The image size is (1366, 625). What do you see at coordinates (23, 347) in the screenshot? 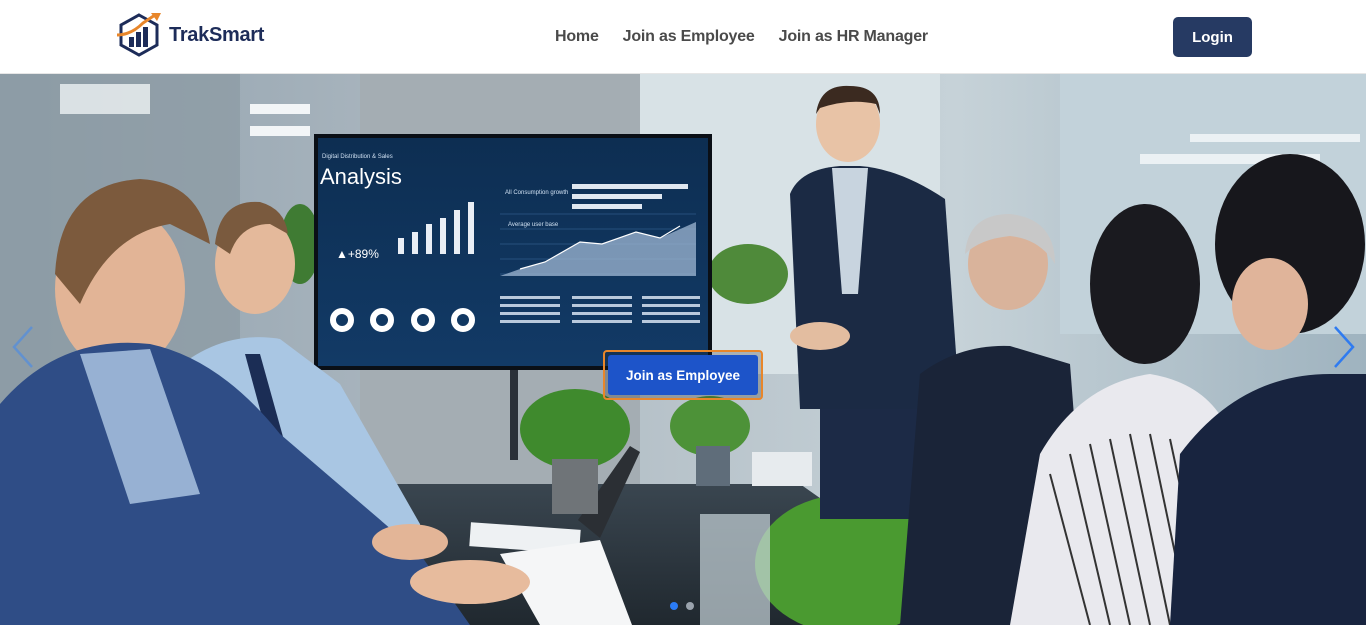
I see `chevron-left-icon` at bounding box center [23, 347].